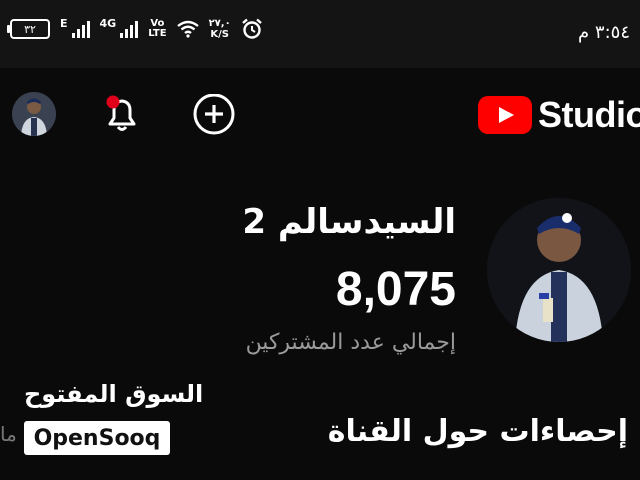 This screenshot has height=480, width=640. I want to click on network-type-e: E, so click(64, 23).